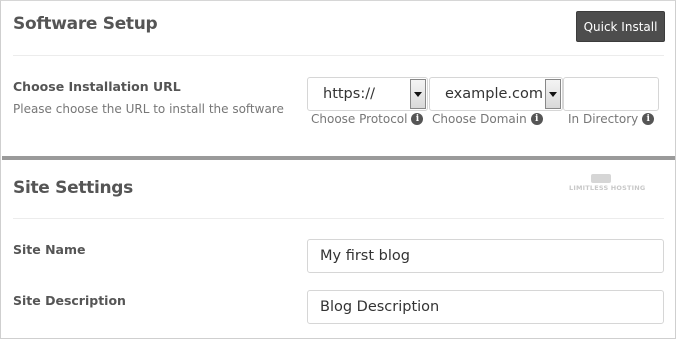 The image size is (676, 339). I want to click on protocol-hint: Choose Protocol i, so click(367, 119).